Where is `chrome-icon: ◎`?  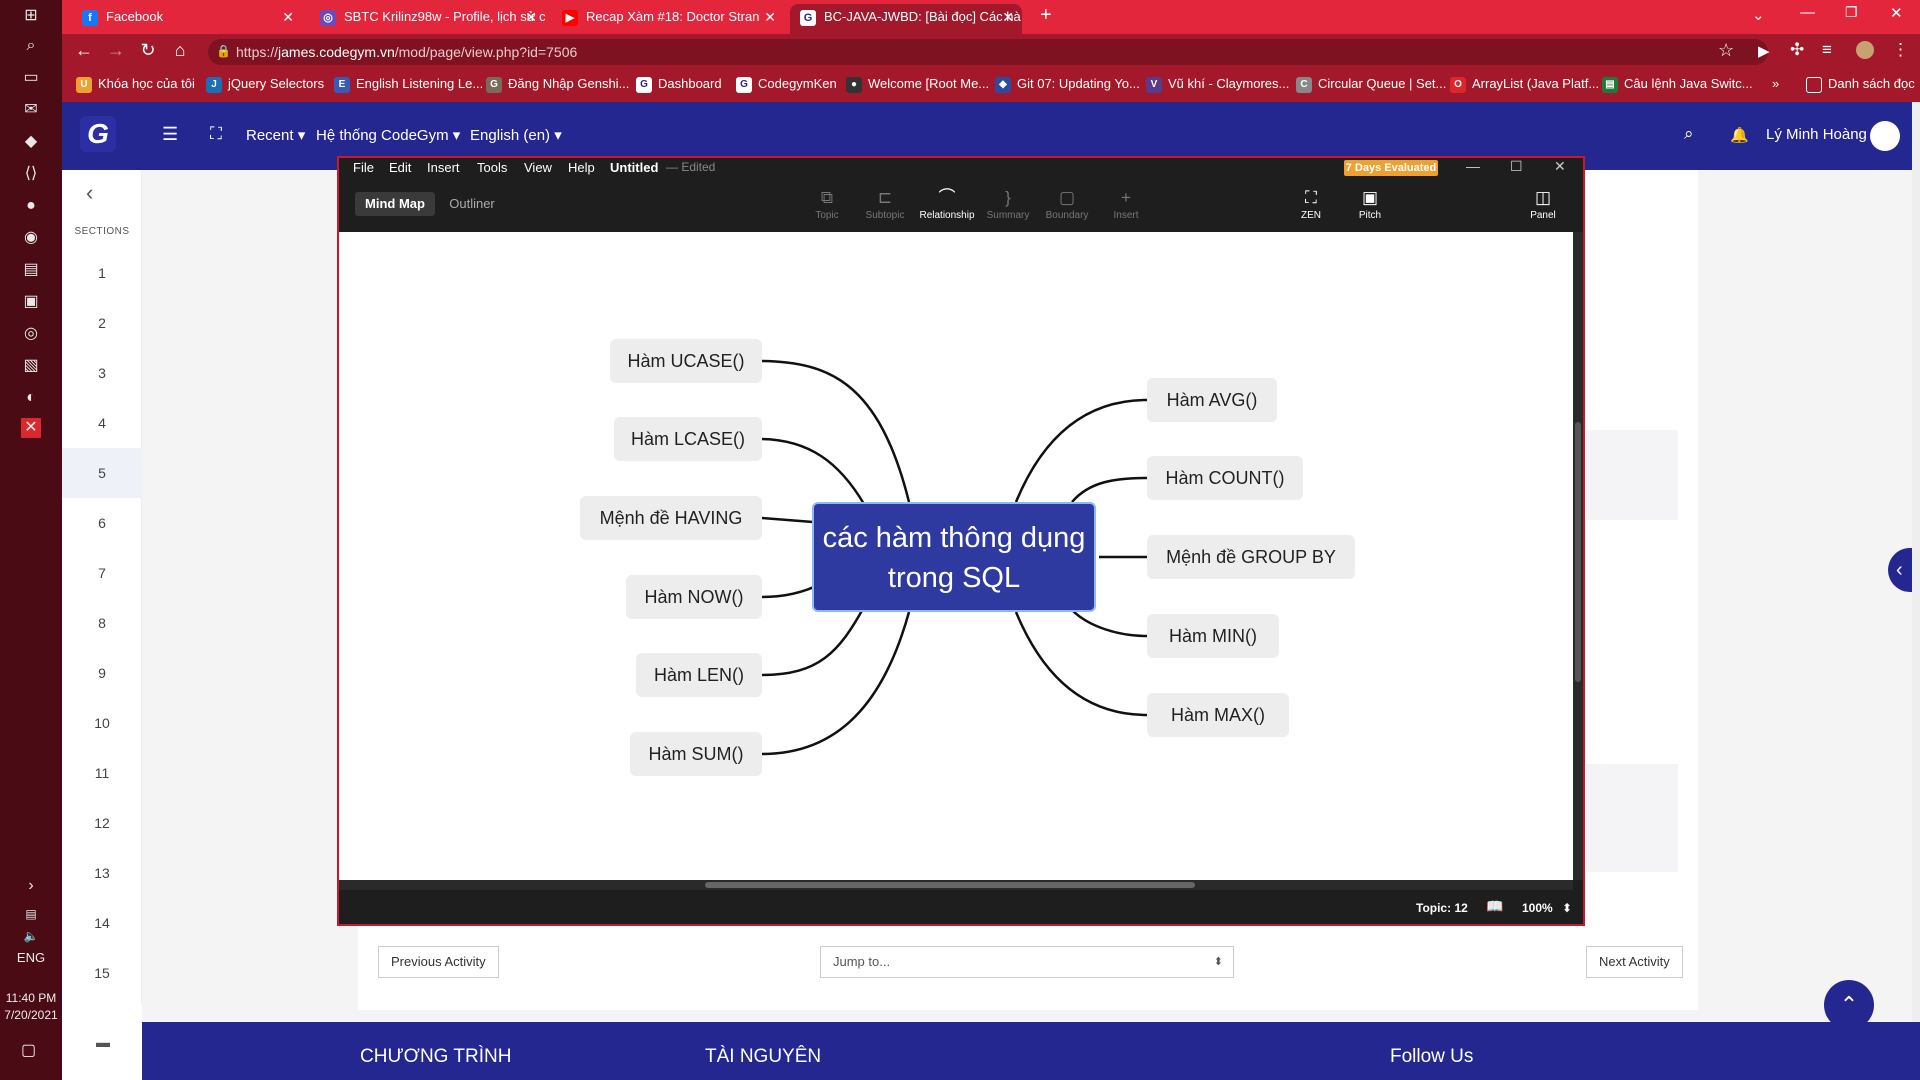
chrome-icon: ◎ is located at coordinates (31, 334).